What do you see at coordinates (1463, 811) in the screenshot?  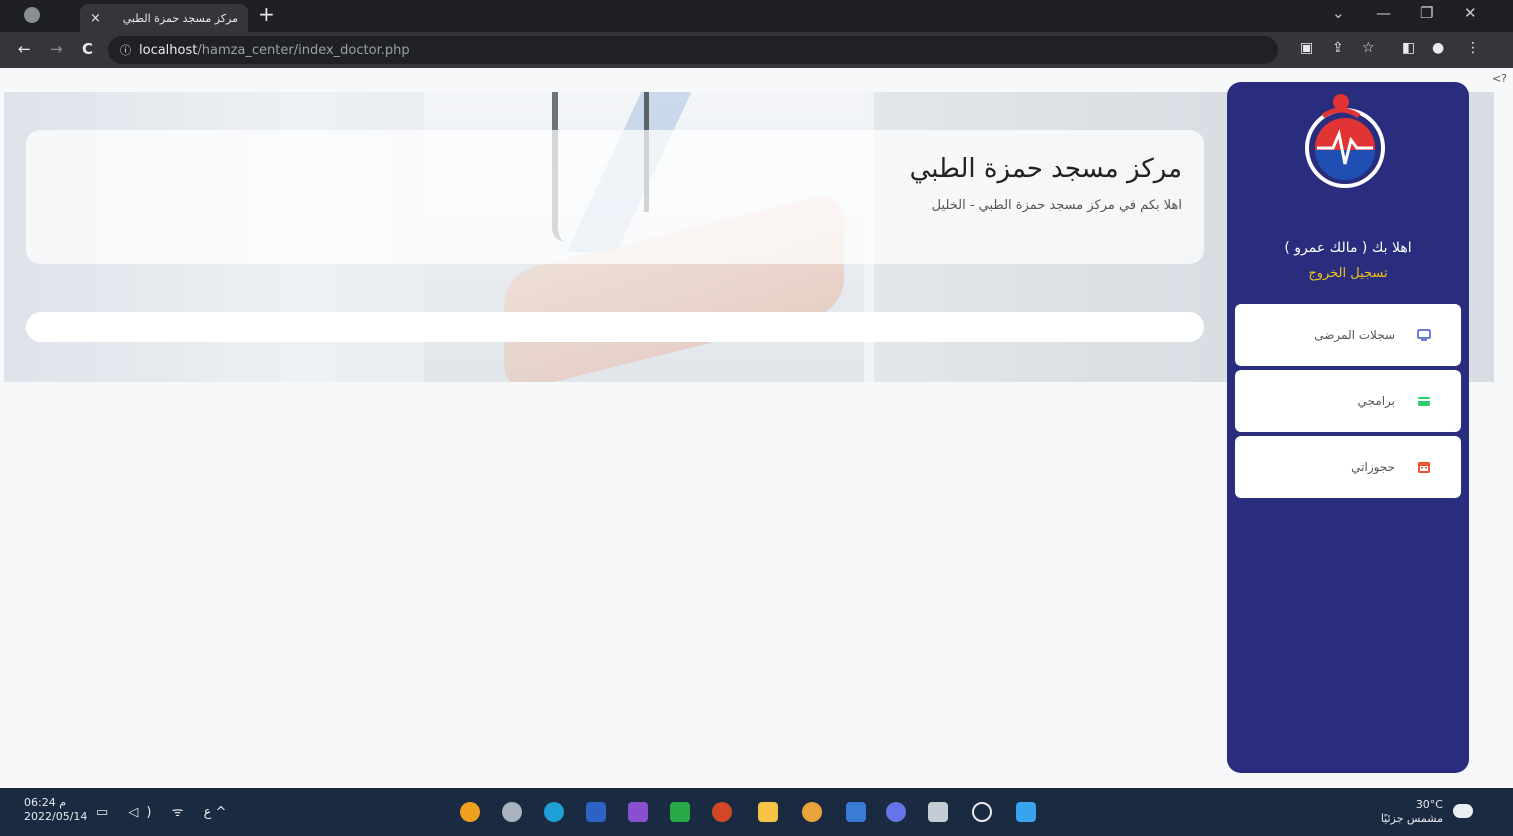 I see `cloud-icon` at bounding box center [1463, 811].